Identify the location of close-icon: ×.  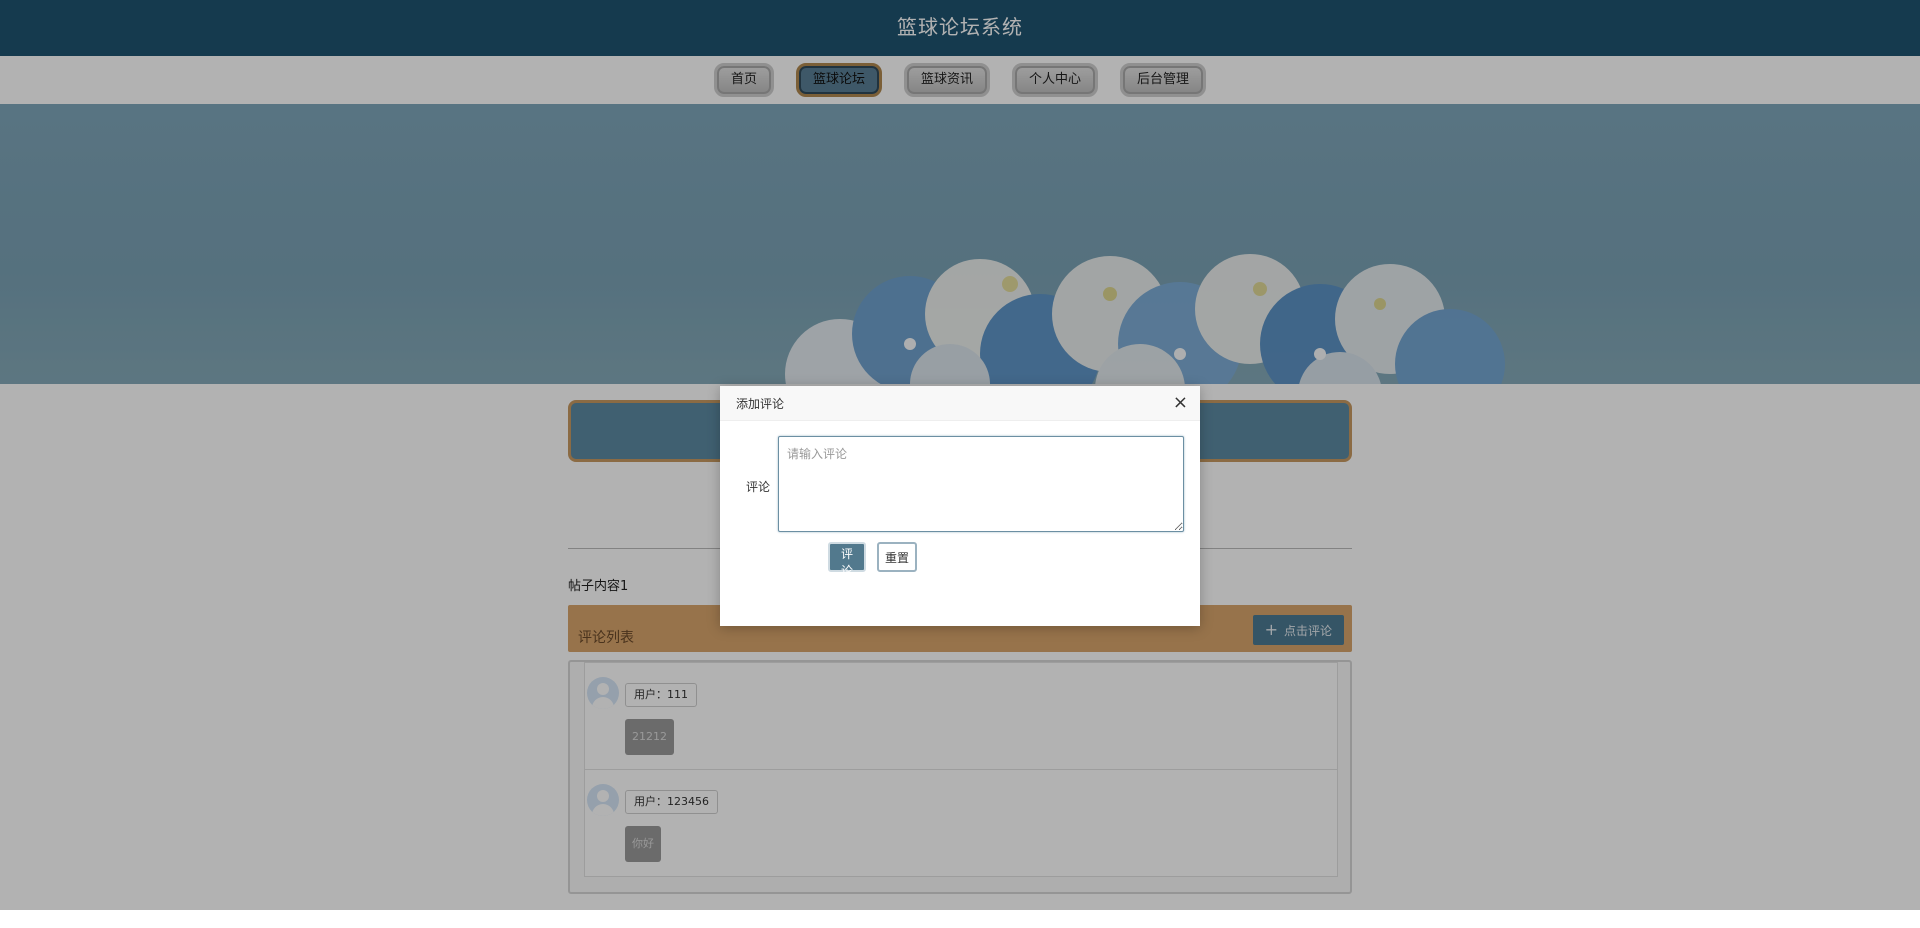
(1180, 402).